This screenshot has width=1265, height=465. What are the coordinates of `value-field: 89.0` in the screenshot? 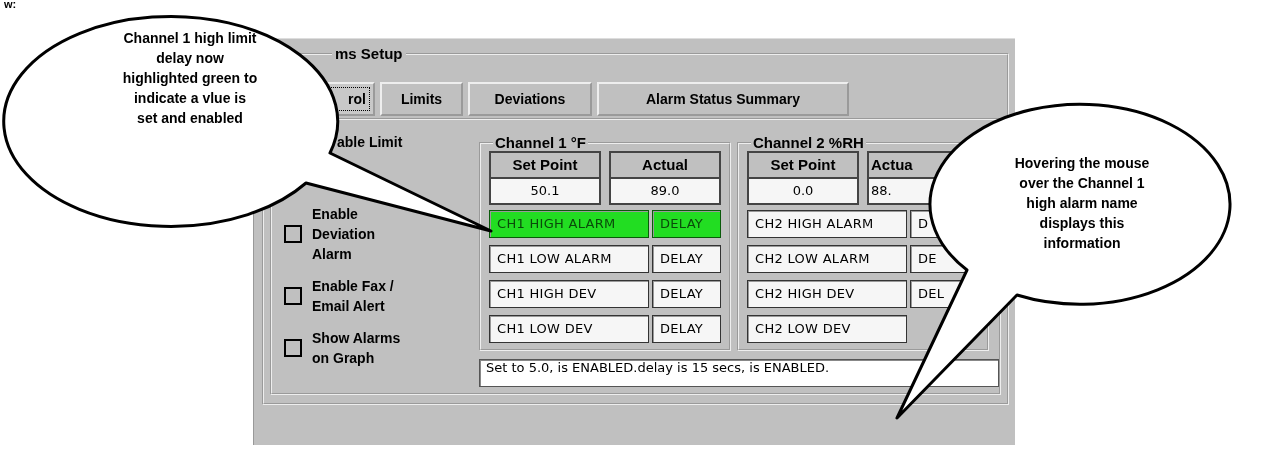 It's located at (665, 191).